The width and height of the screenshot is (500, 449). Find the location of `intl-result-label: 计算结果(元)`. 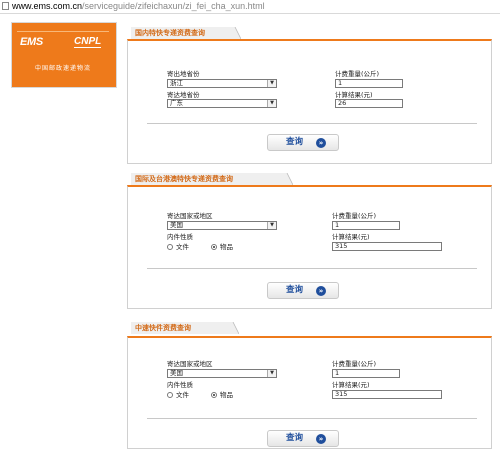

intl-result-label: 计算结果(元) is located at coordinates (351, 237).